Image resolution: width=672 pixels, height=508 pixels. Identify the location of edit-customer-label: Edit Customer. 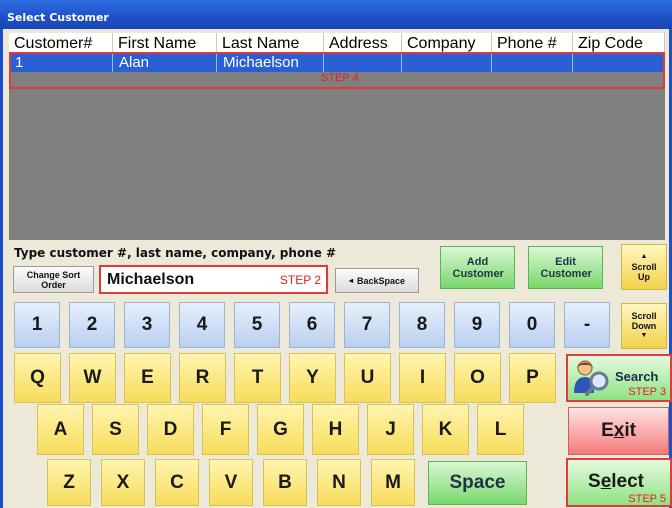
(566, 267).